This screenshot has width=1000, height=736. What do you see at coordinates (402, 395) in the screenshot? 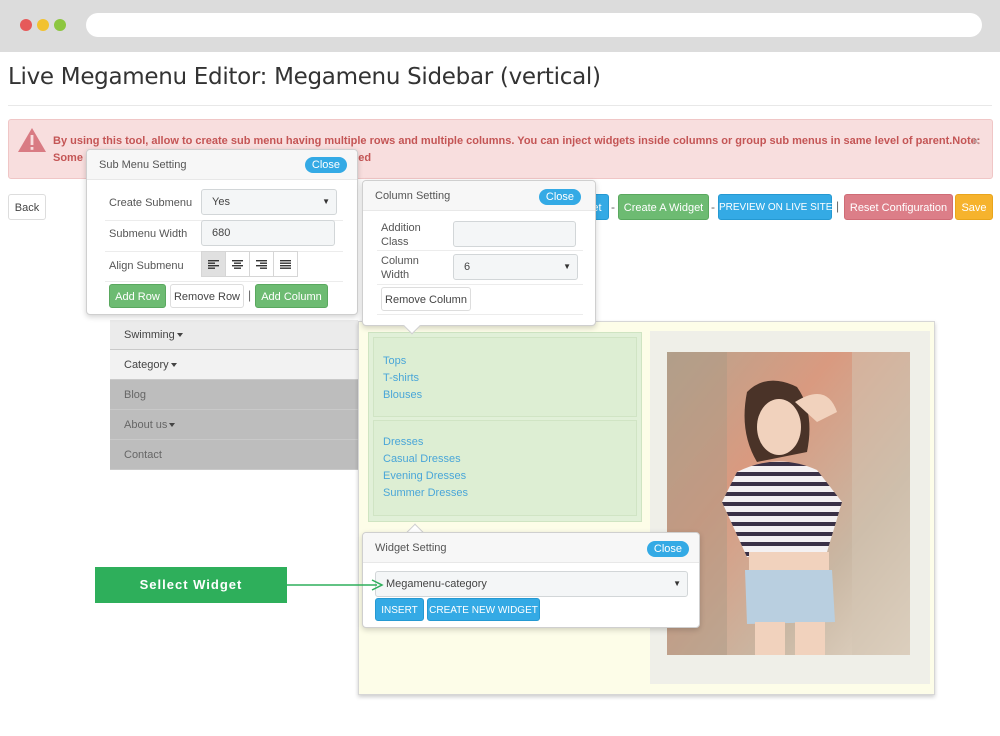
I see `category-link: Blouses` at bounding box center [402, 395].